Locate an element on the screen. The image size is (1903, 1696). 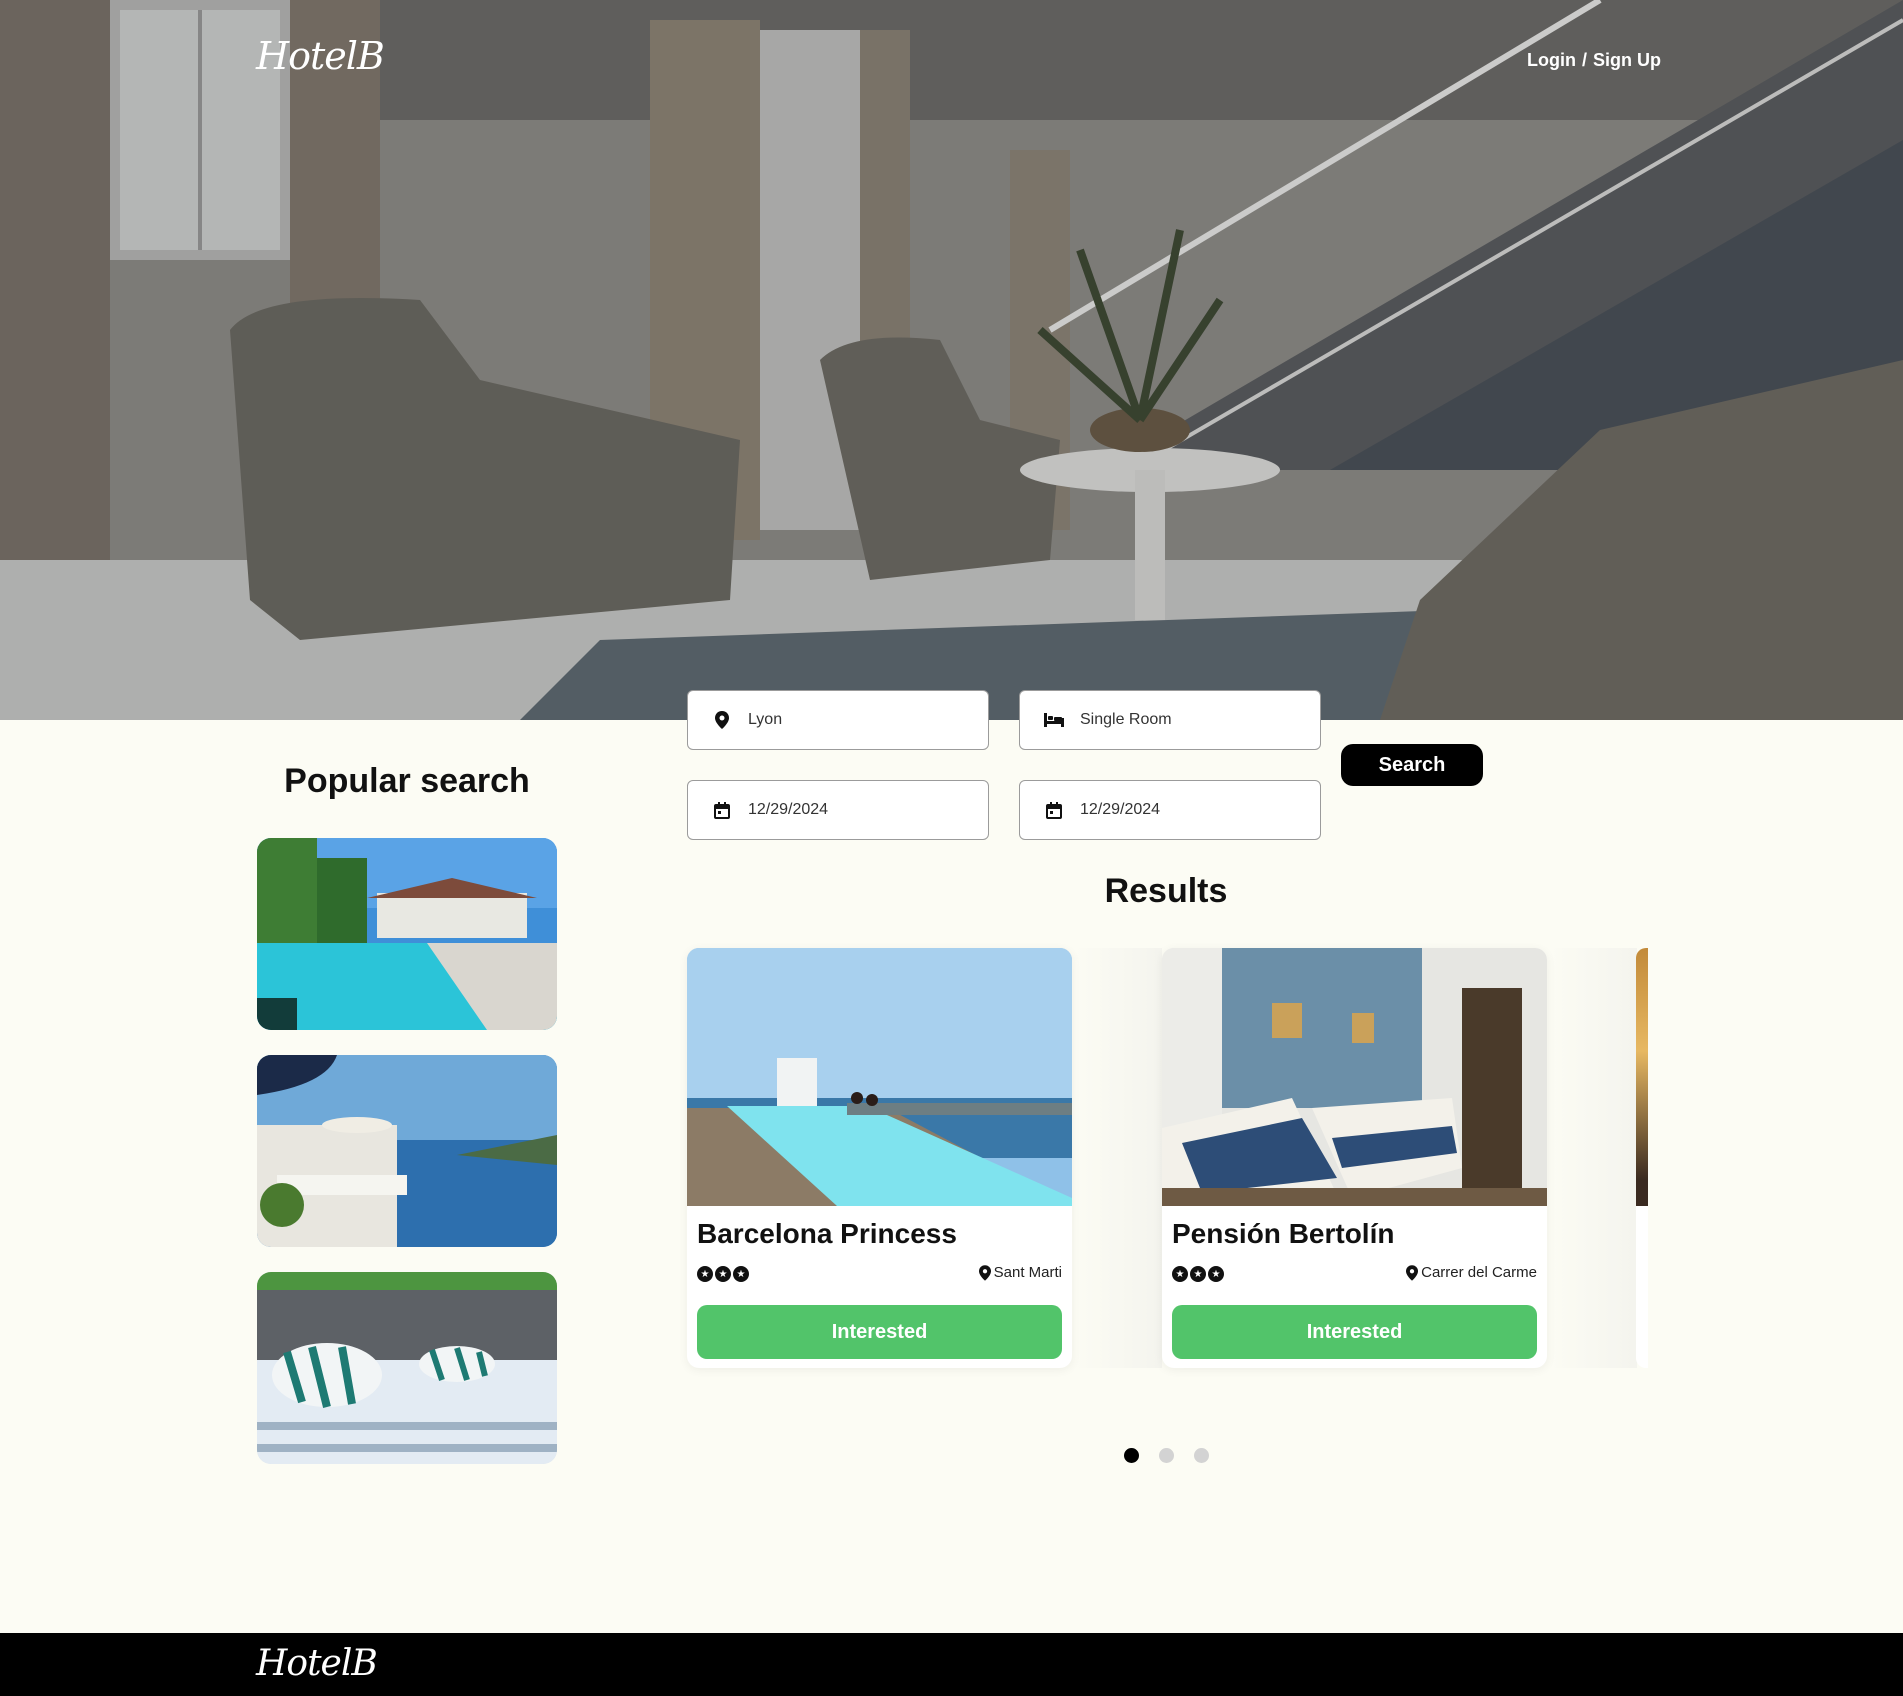
bed-icon is located at coordinates (1054, 720).